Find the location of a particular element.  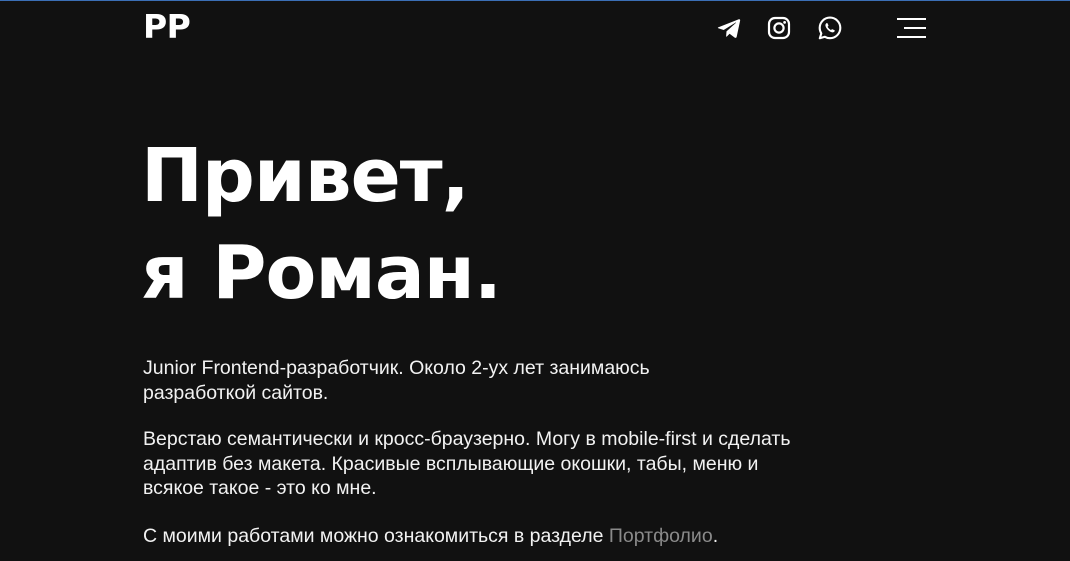

telegram-icon is located at coordinates (729, 28).